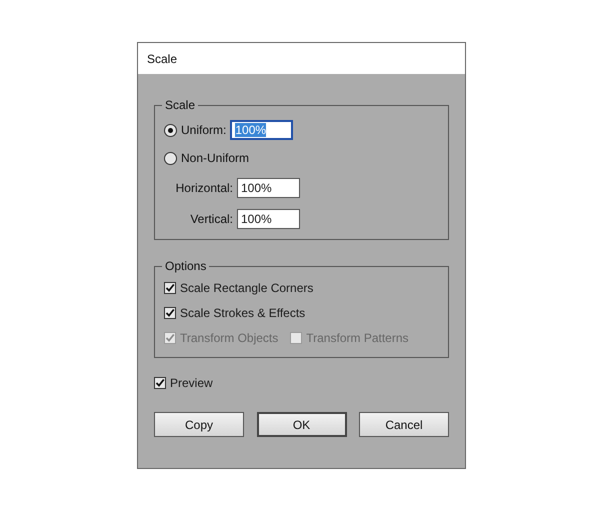  What do you see at coordinates (203, 188) in the screenshot?
I see `field-label: Horizontal:` at bounding box center [203, 188].